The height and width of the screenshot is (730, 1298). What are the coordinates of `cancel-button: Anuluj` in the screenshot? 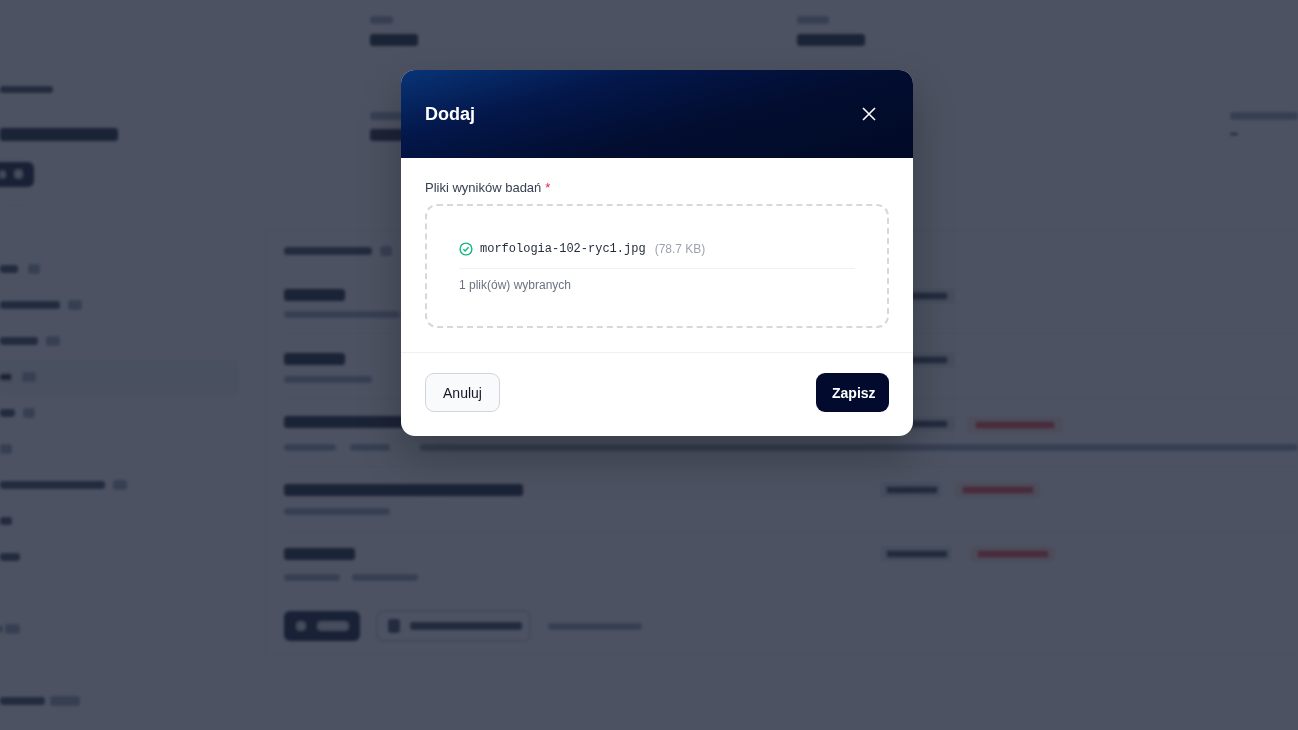 It's located at (462, 392).